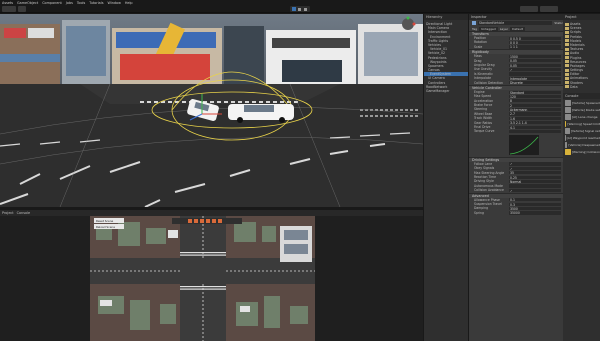  Describe the element at coordinates (581, 87) in the screenshot. I see `project-folder: Data` at that location.